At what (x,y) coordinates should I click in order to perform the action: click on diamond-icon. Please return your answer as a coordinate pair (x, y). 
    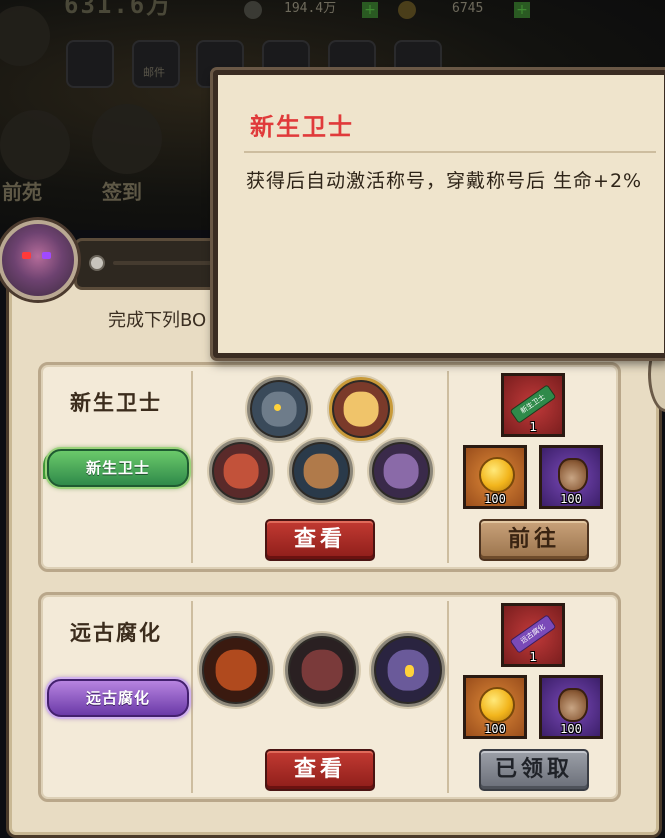
    Looking at the image, I should click on (253, 10).